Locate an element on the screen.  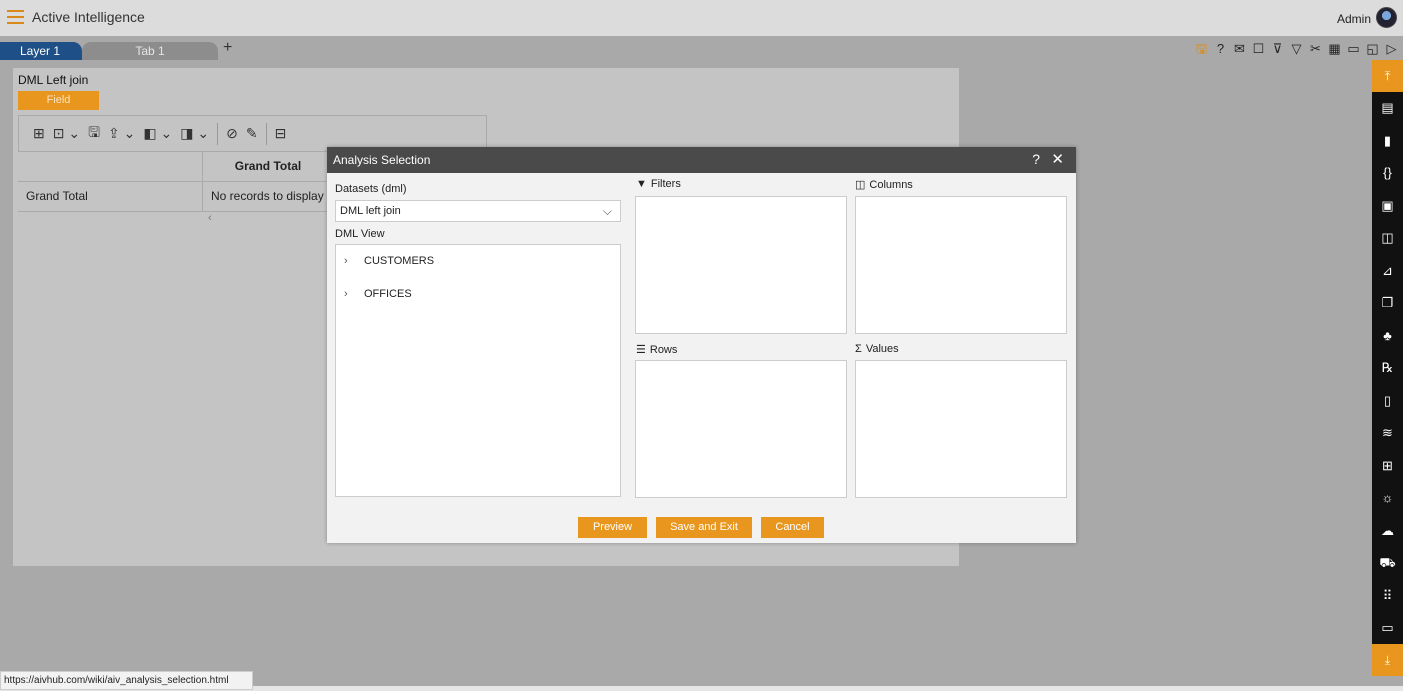
filter-icon: ▼ is located at coordinates (641, 184).